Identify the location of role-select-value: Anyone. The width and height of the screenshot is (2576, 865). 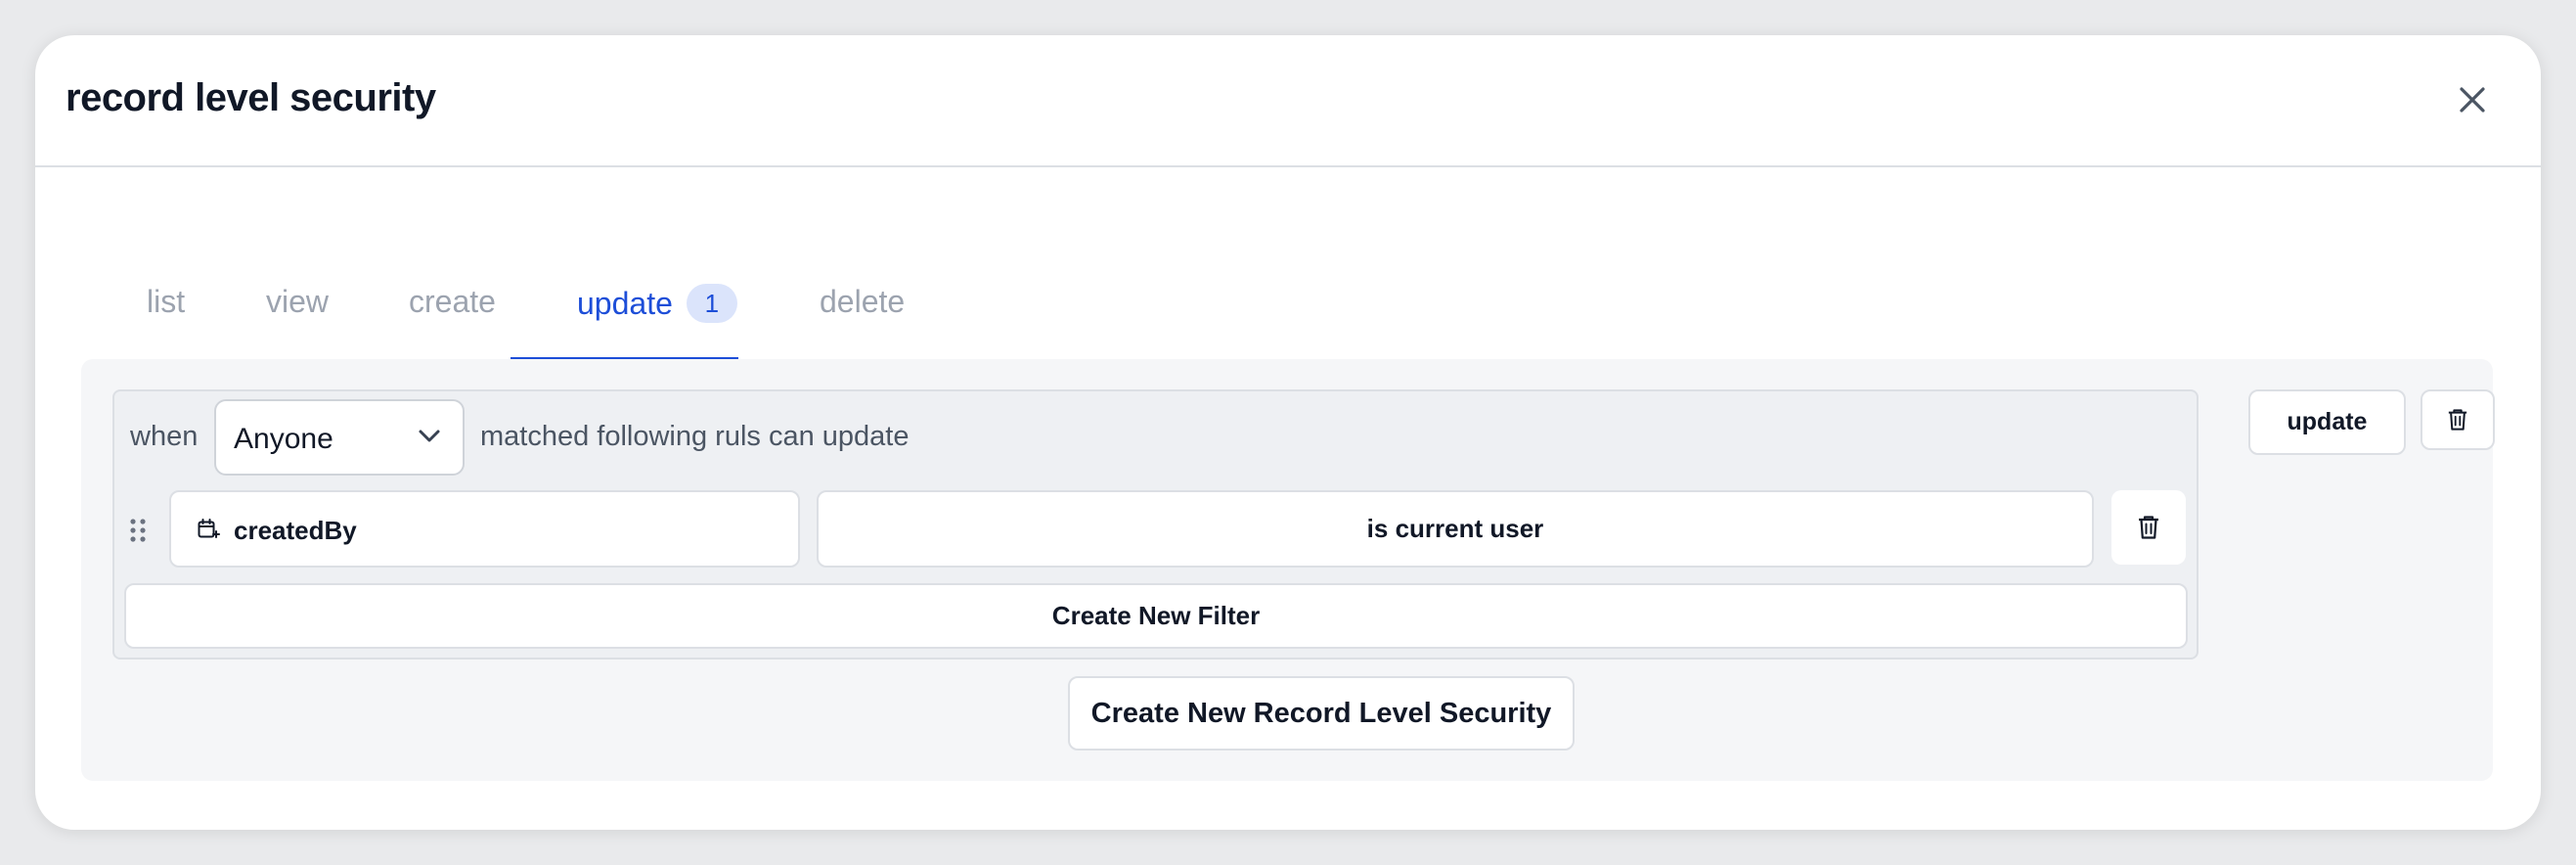
(283, 439).